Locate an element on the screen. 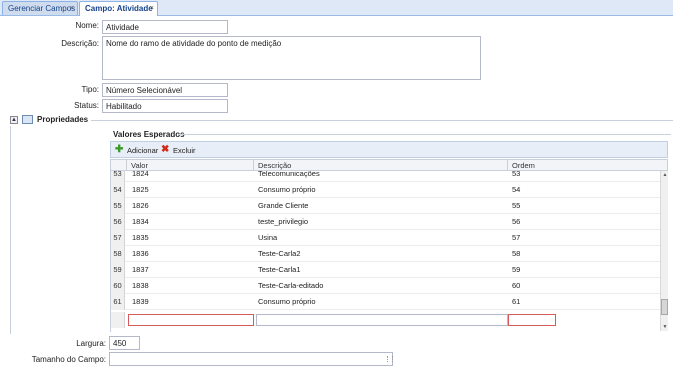  cell-descricao: teste_privilegio is located at coordinates (281, 221).